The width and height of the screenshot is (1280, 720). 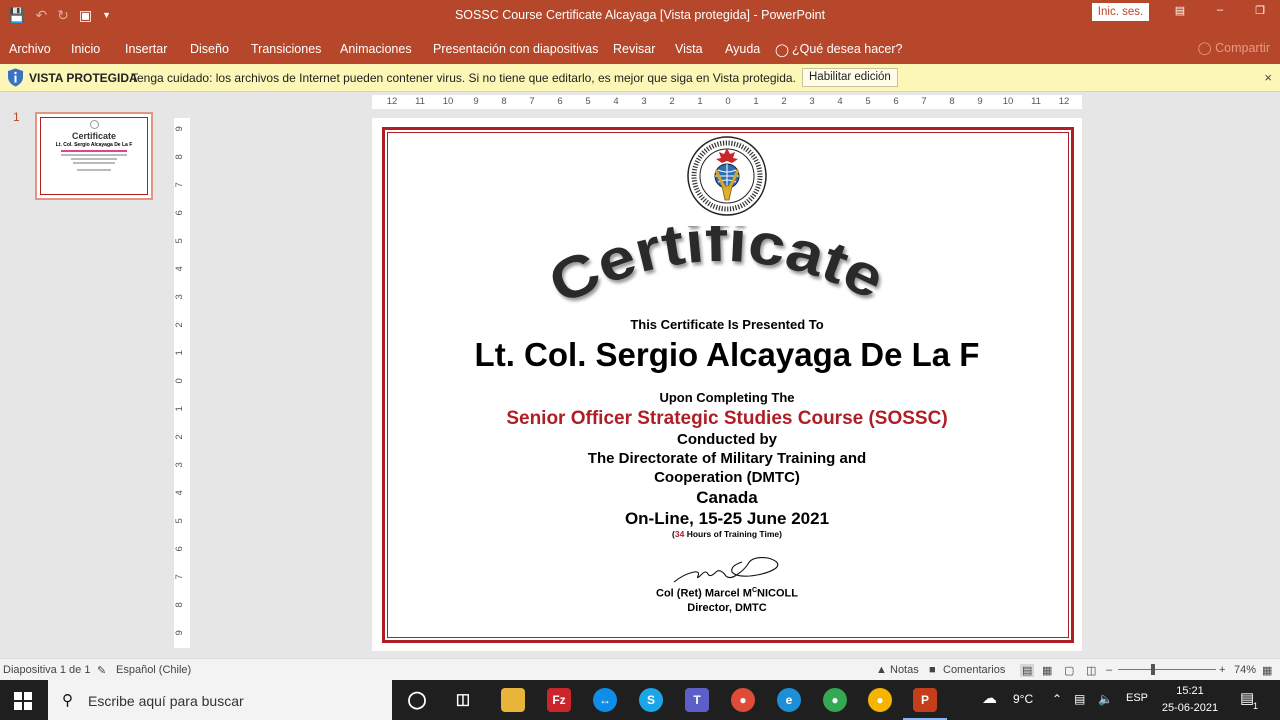 What do you see at coordinates (94, 145) in the screenshot?
I see `thumbnail-name: Lt. Col. Sergio Alcayaga De La F` at bounding box center [94, 145].